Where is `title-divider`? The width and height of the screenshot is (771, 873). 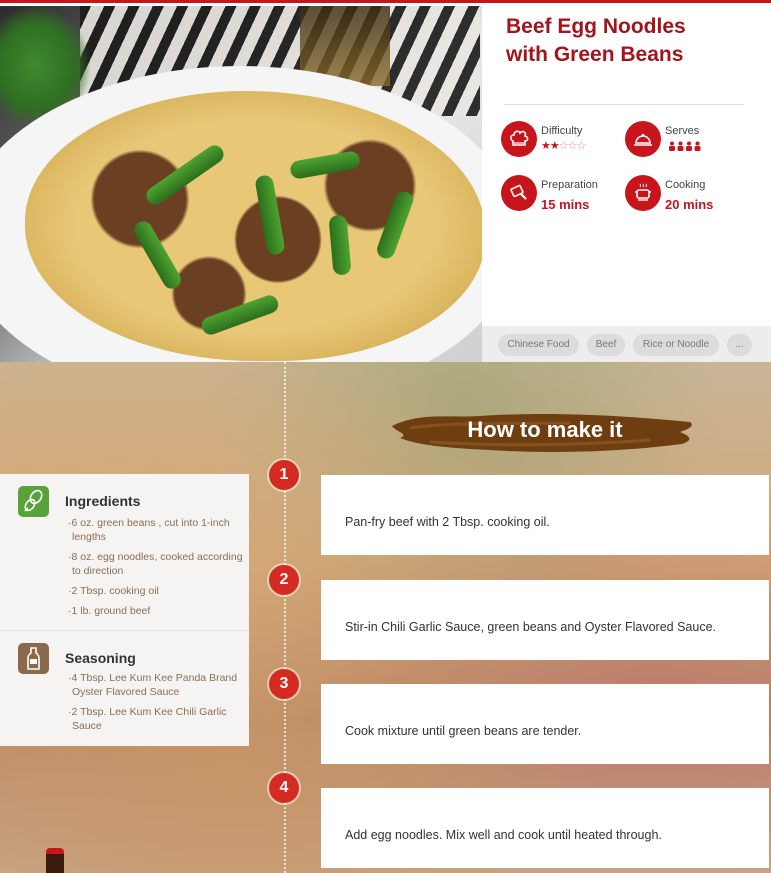
title-divider is located at coordinates (624, 104).